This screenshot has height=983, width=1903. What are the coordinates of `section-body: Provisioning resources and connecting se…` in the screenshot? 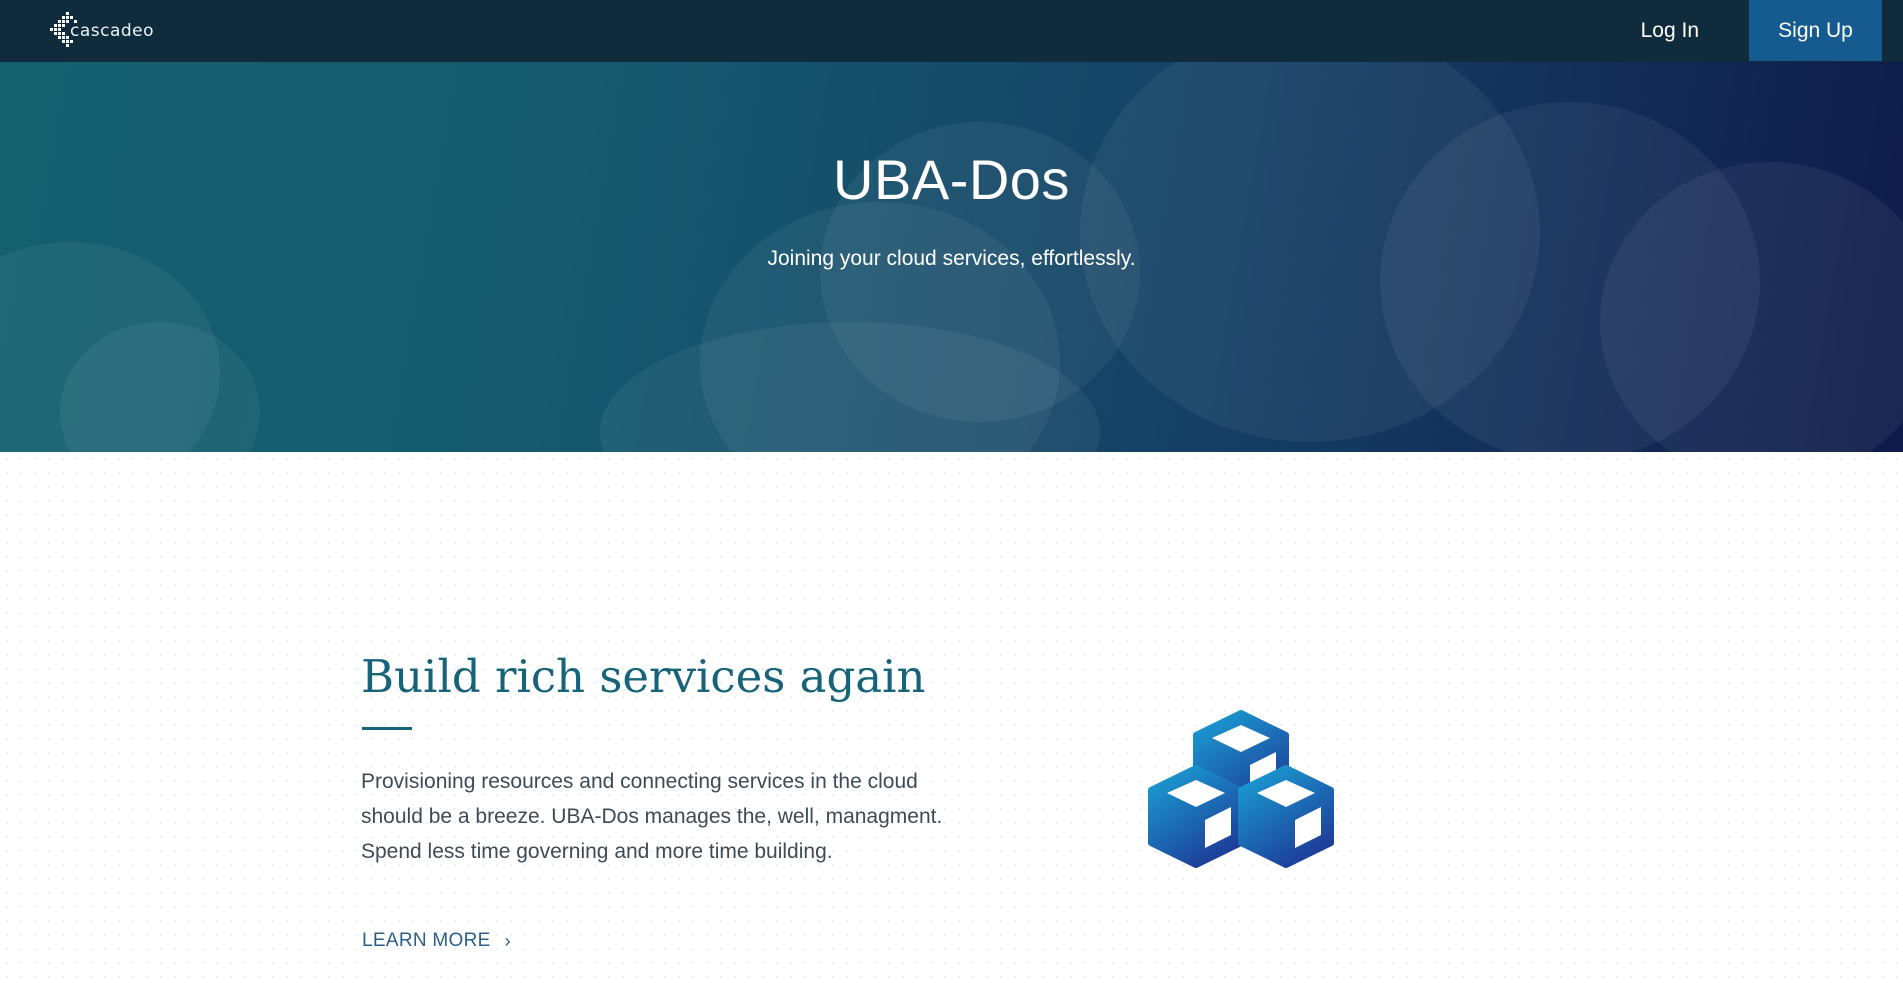 It's located at (652, 816).